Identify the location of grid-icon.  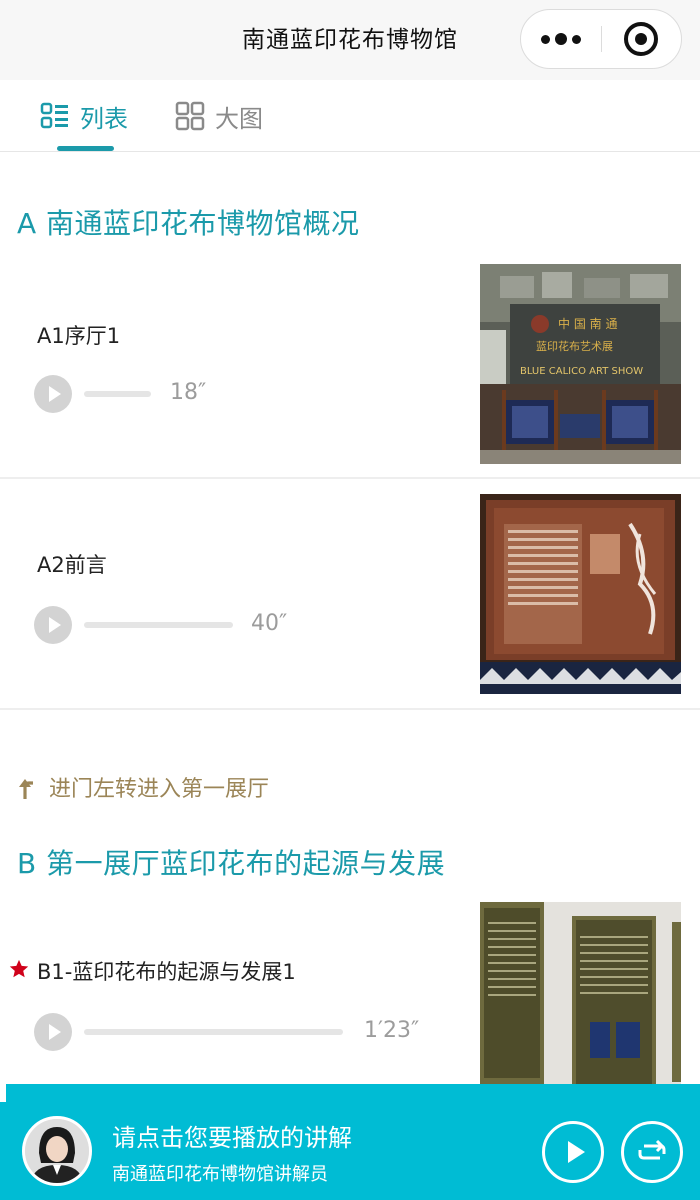
(190, 116).